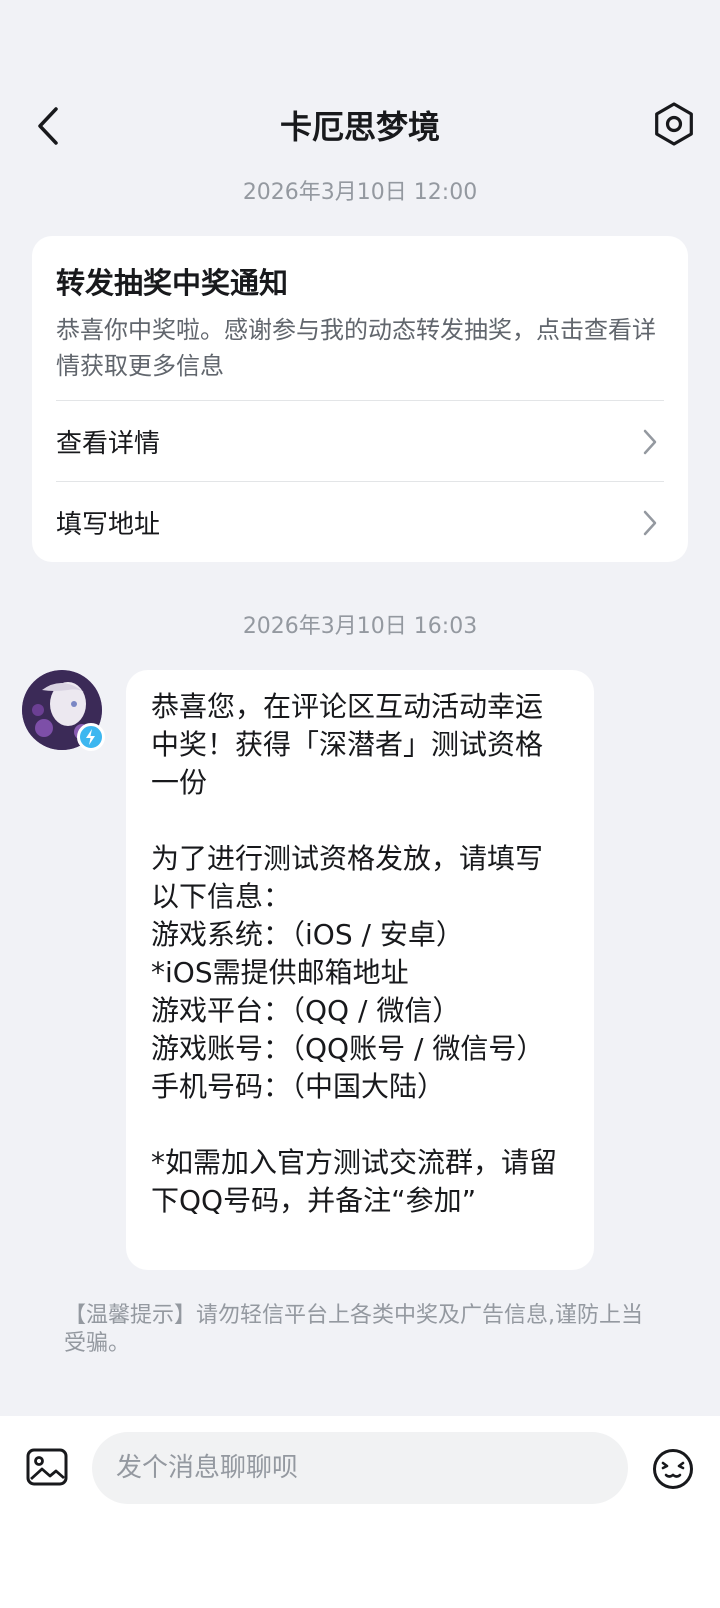  Describe the element at coordinates (353, 1329) in the screenshot. I see `warning-tip: 【温馨提示】请勿轻信平台上各类中奖及广告信息,谨防上当受骗。` at that location.